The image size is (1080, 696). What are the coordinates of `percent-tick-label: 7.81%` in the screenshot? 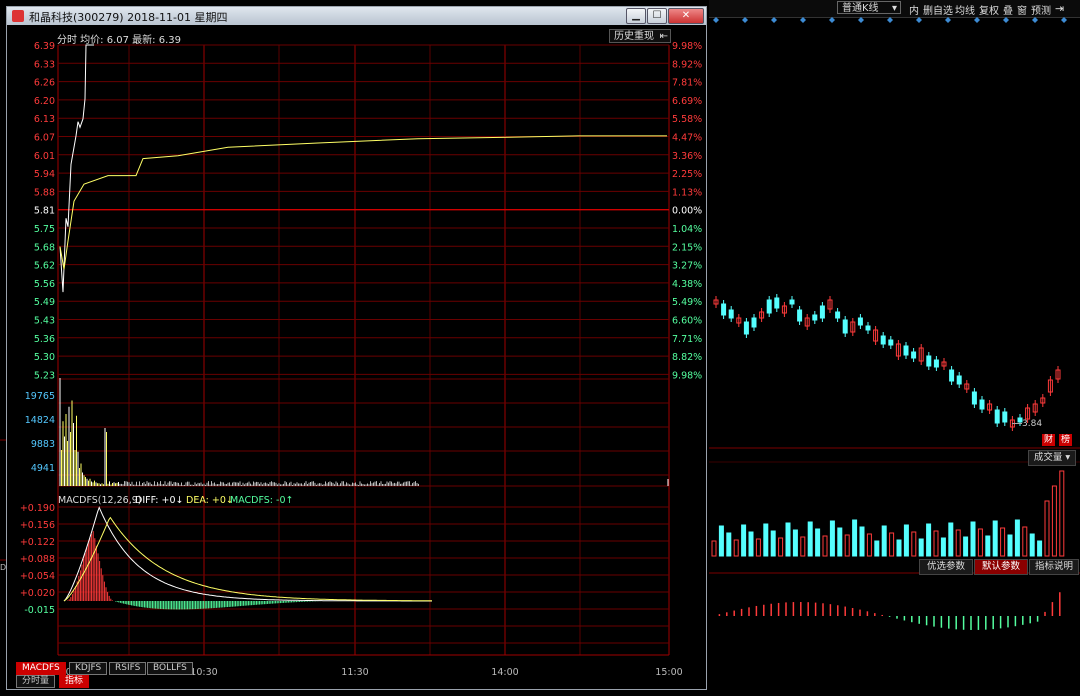 It's located at (687, 83).